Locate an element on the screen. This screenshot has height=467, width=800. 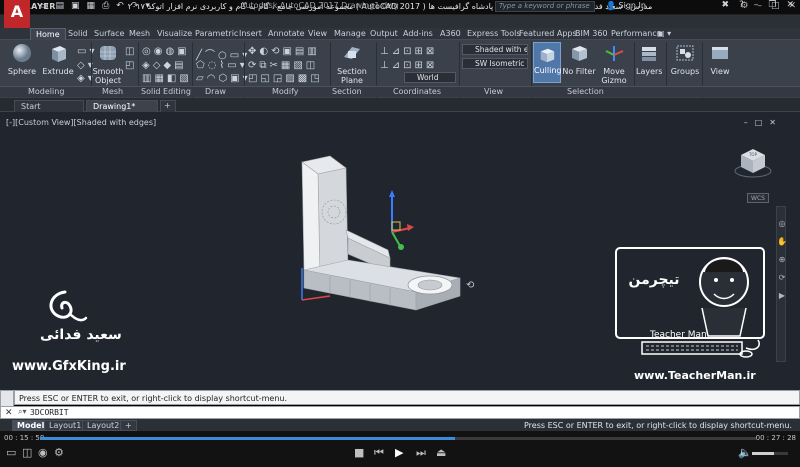
sphere-button: Sphere is located at coordinates (22, 59).